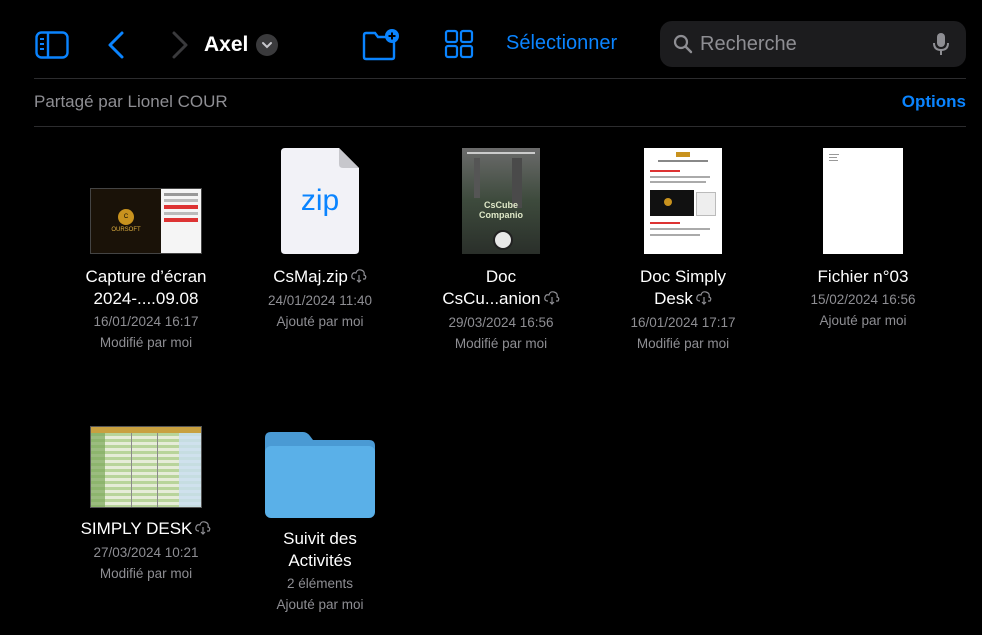  I want to click on file-name-line2: Desk, so click(683, 299).